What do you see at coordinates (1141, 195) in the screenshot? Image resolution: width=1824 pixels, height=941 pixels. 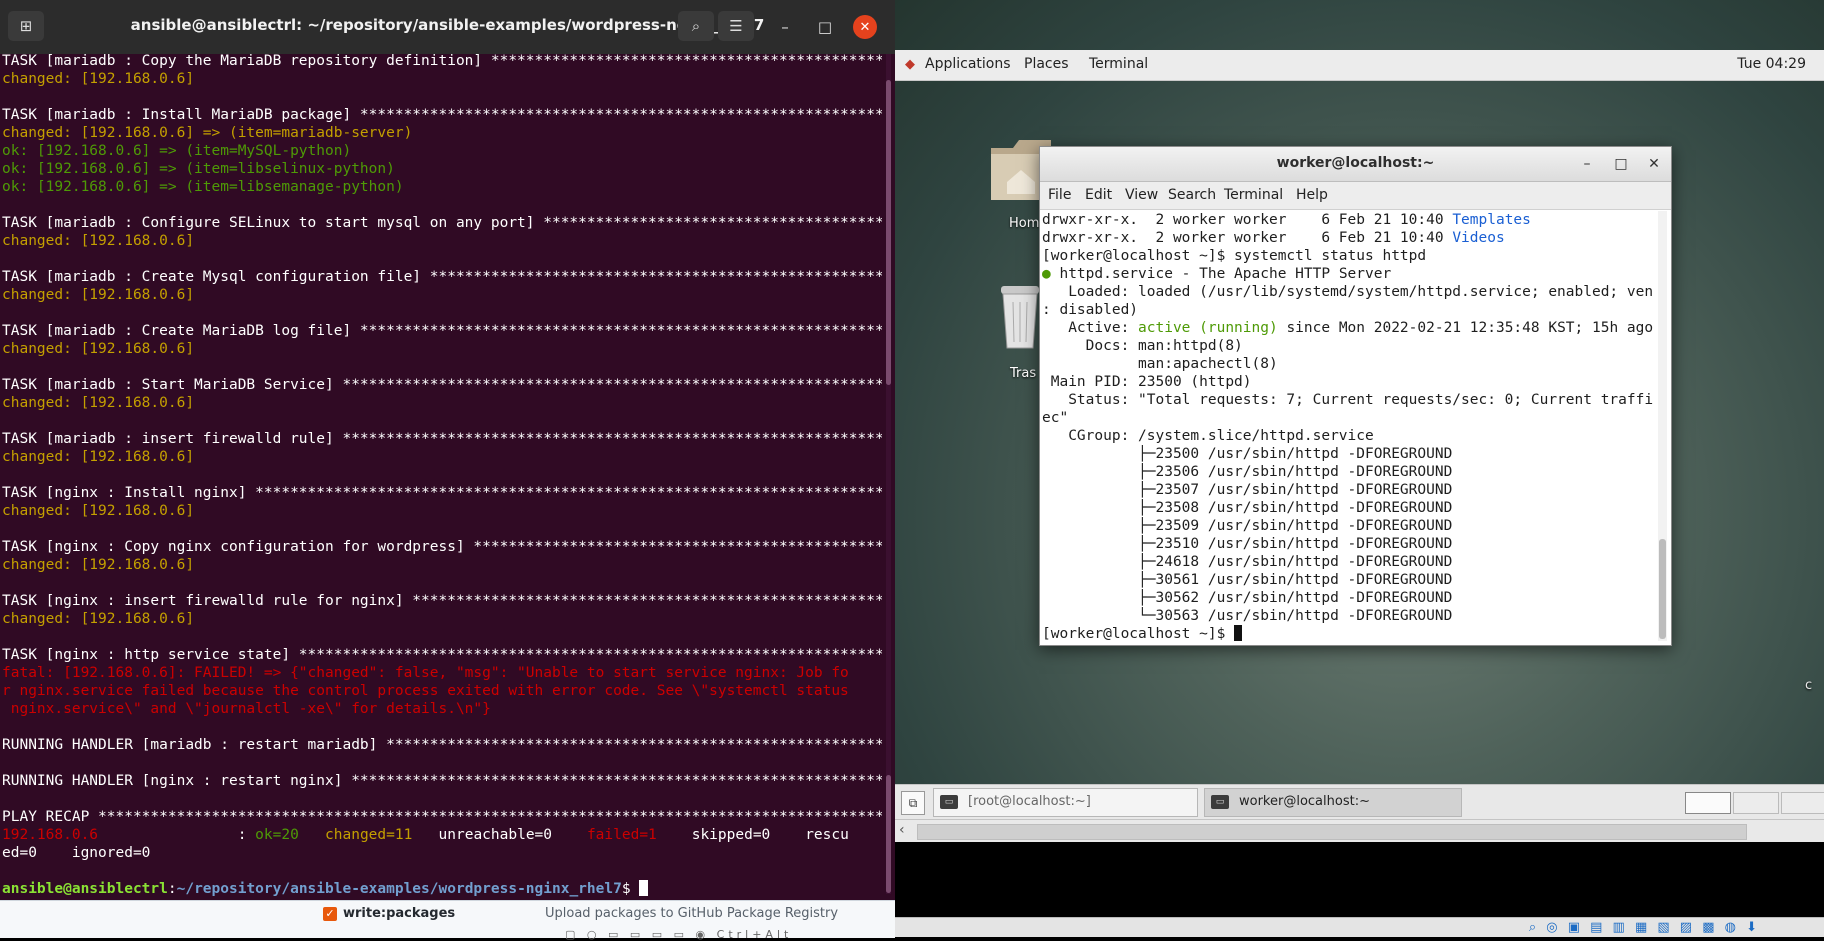 I see `menu-view: View` at bounding box center [1141, 195].